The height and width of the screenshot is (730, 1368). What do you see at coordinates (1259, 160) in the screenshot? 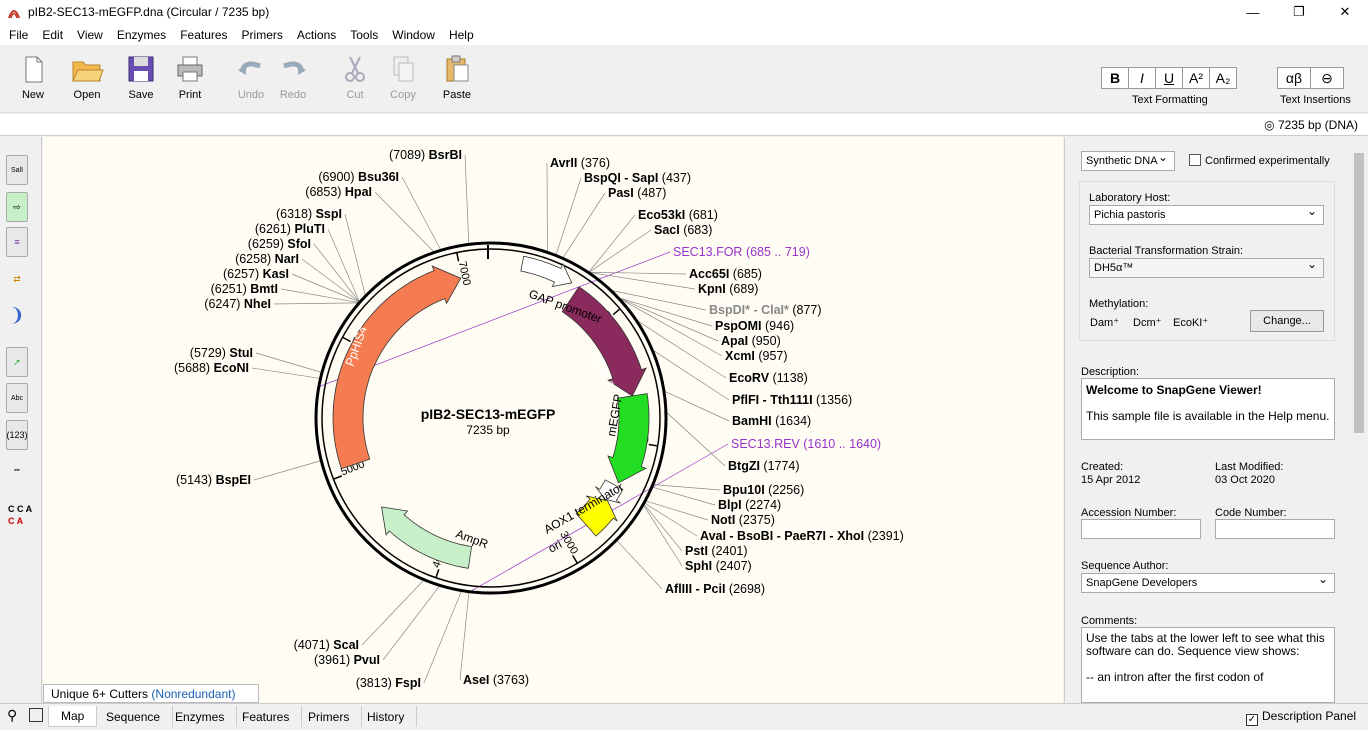
I see `confirmed-checkbox-row: Confirmed experimentally` at bounding box center [1259, 160].